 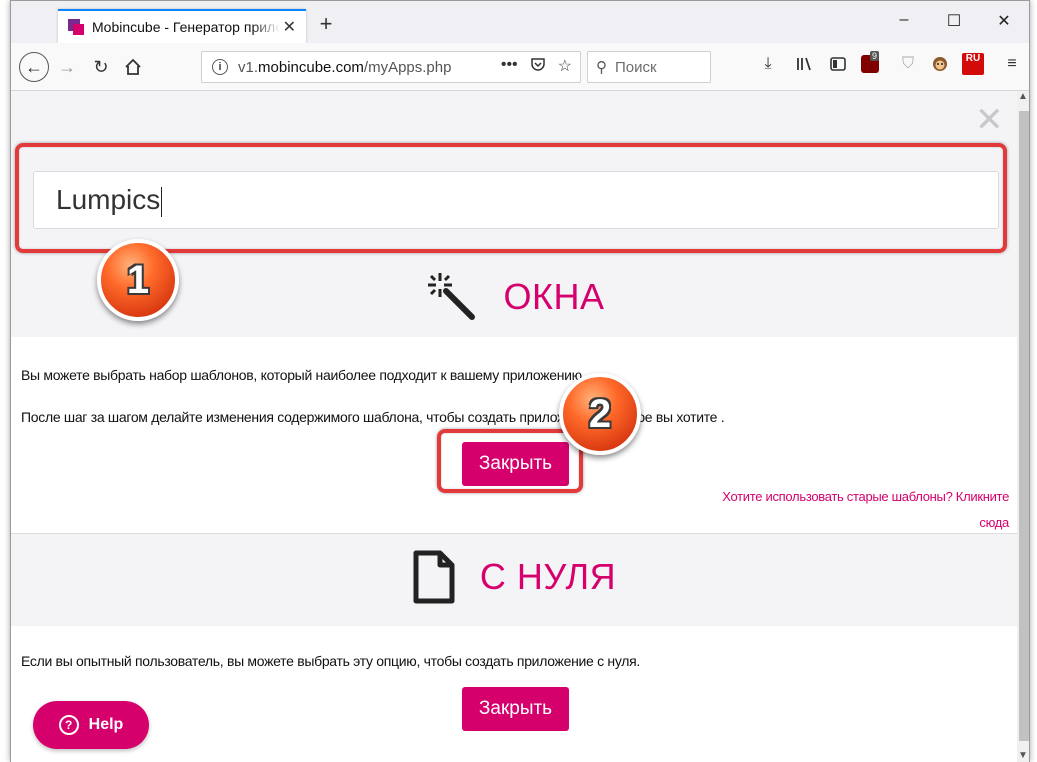 I want to click on mobincube-favicon-icon, so click(x=76, y=27).